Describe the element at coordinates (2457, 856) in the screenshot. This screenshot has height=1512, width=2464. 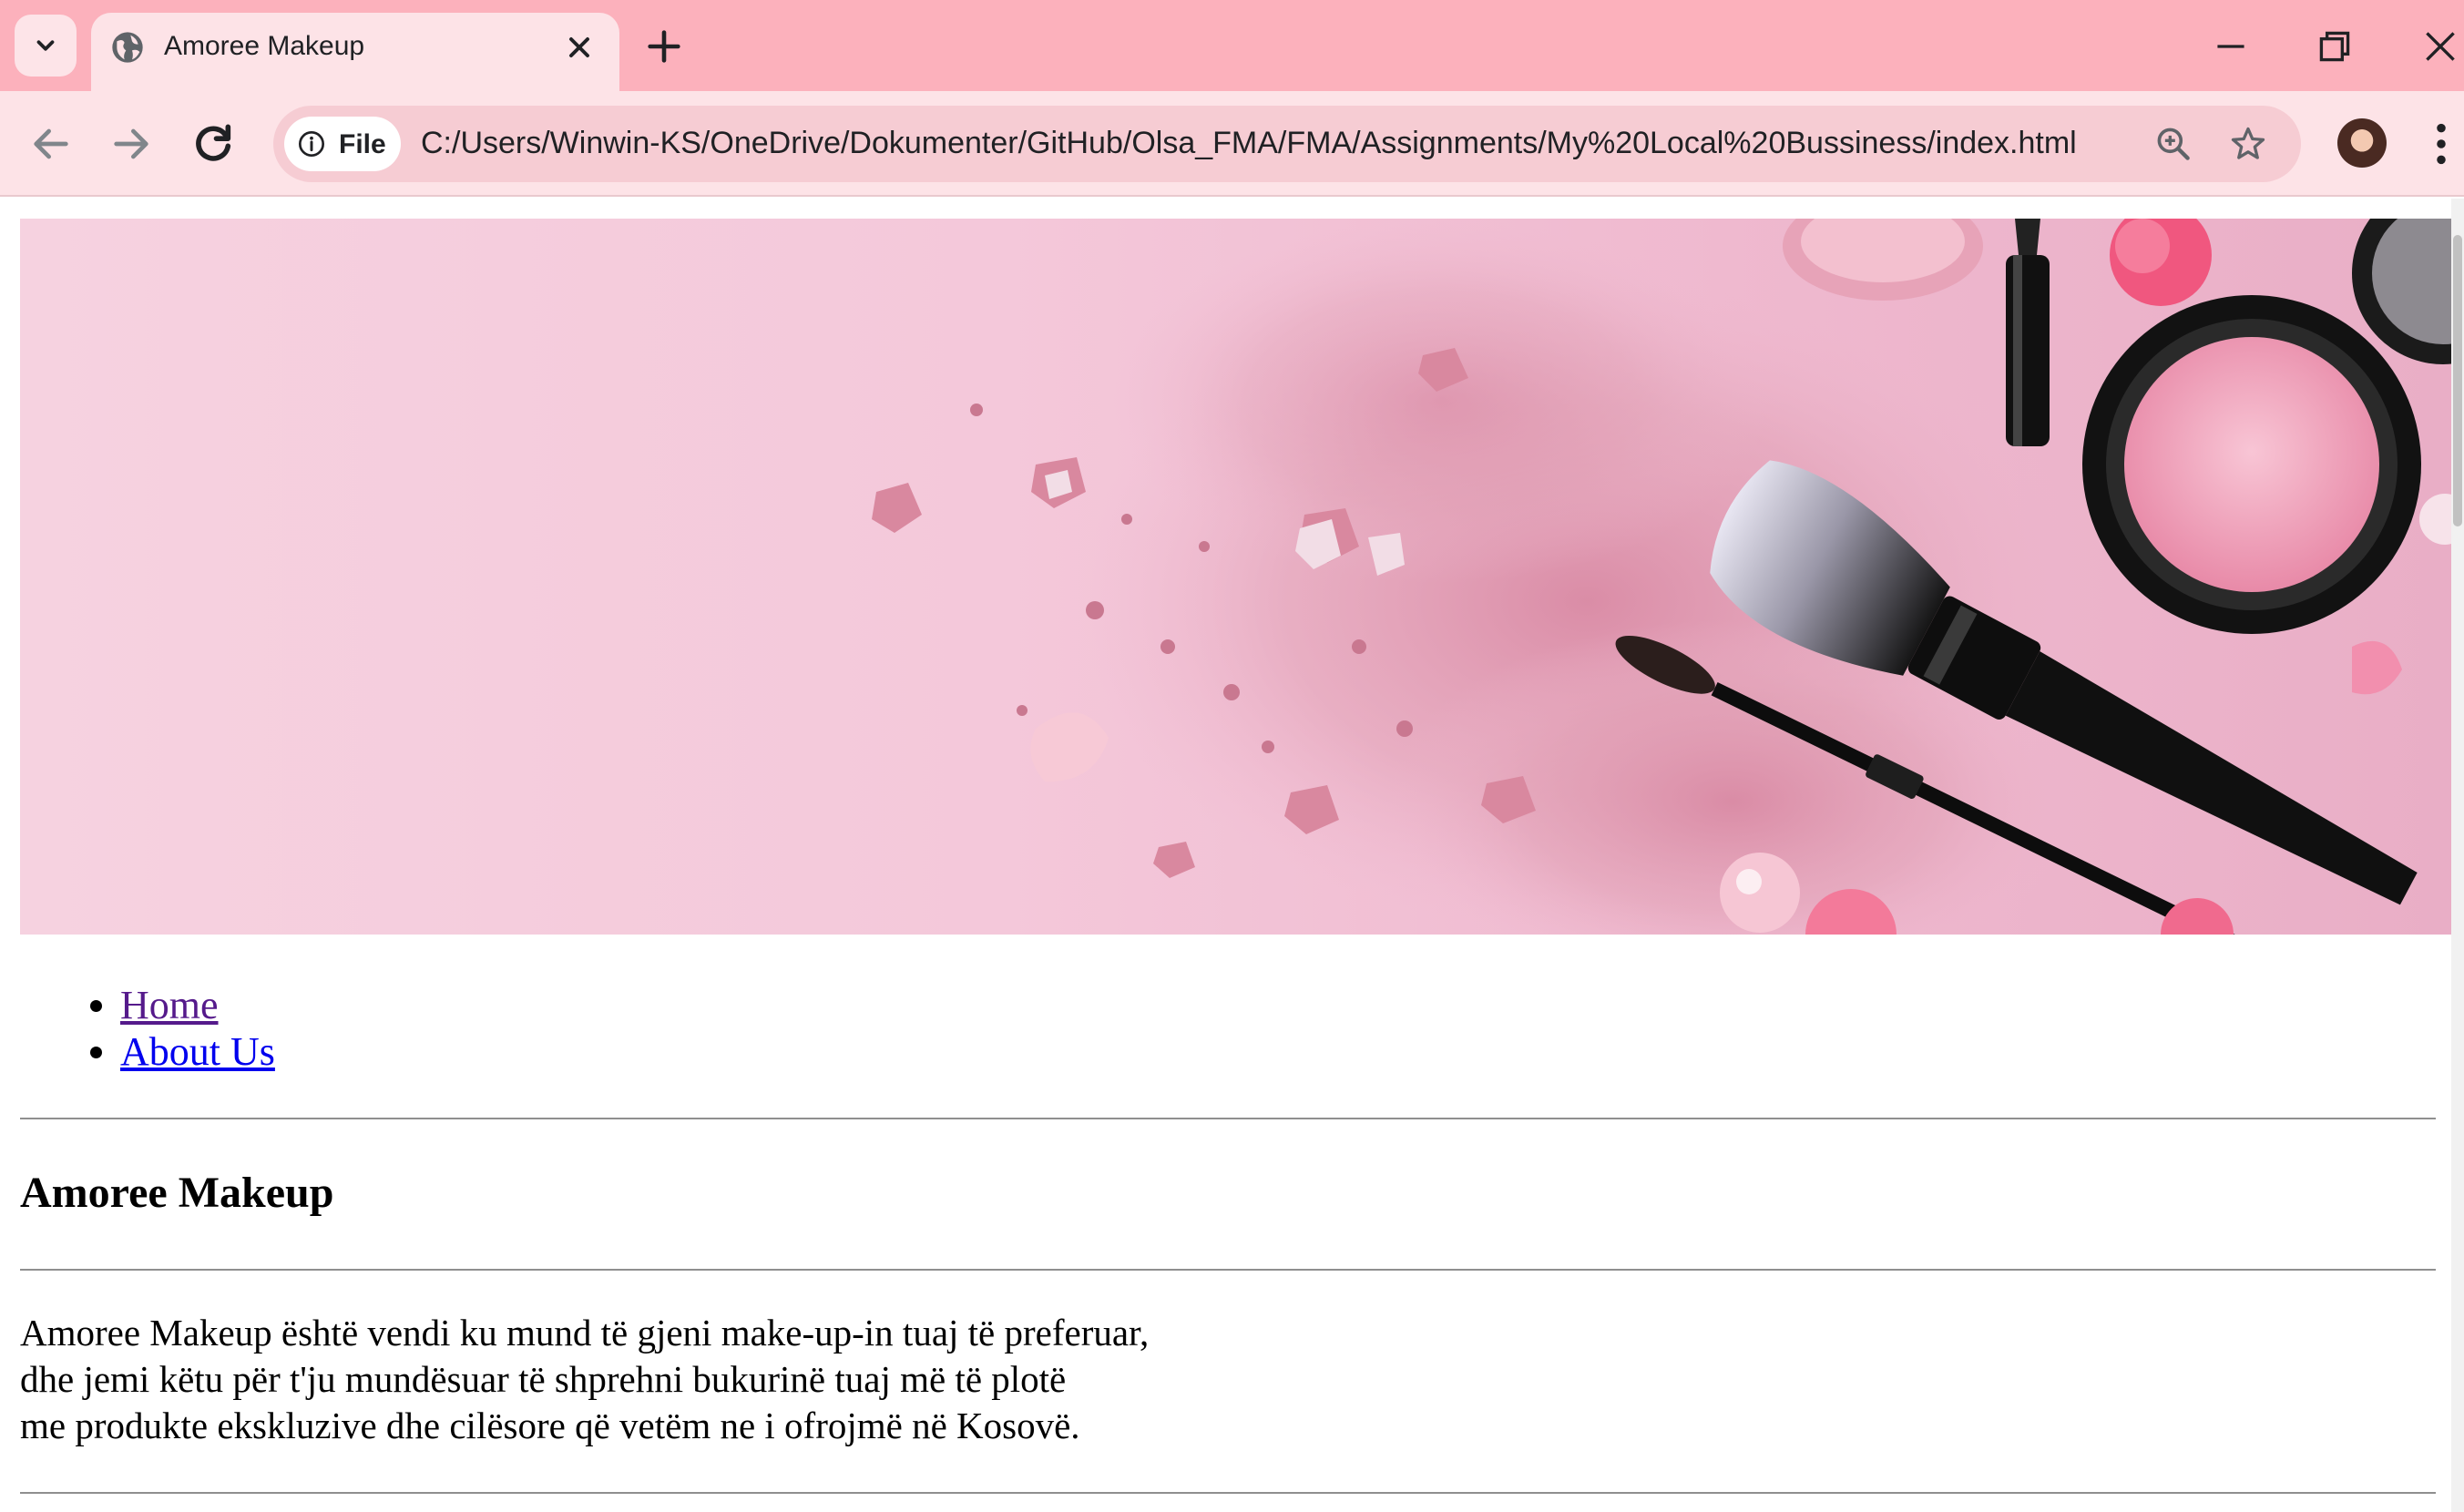
I see `page-scrollbar` at that location.